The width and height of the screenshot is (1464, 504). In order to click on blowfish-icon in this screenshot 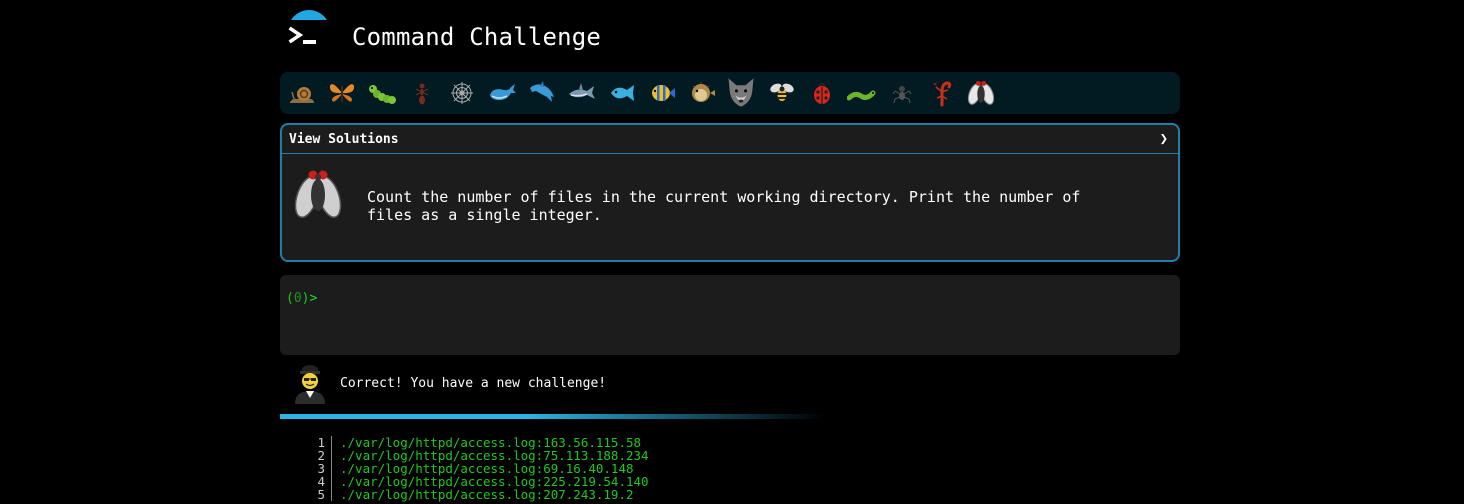, I will do `click(702, 93)`.